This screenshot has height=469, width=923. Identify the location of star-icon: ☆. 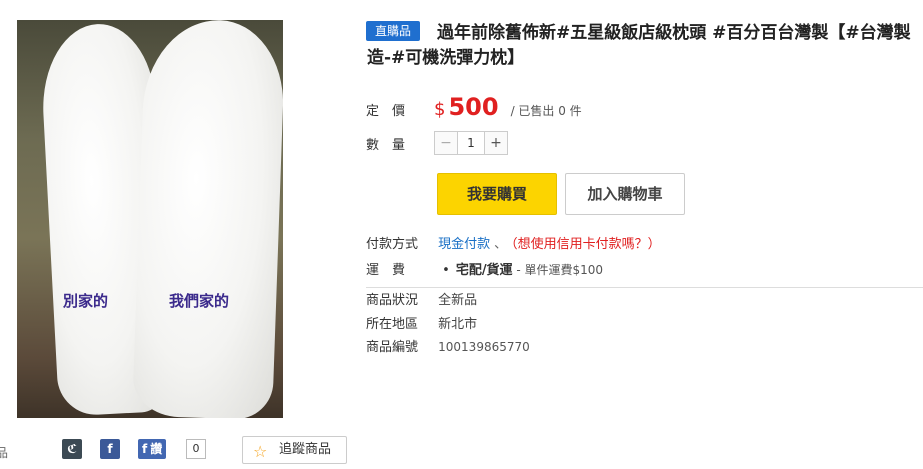
(260, 451).